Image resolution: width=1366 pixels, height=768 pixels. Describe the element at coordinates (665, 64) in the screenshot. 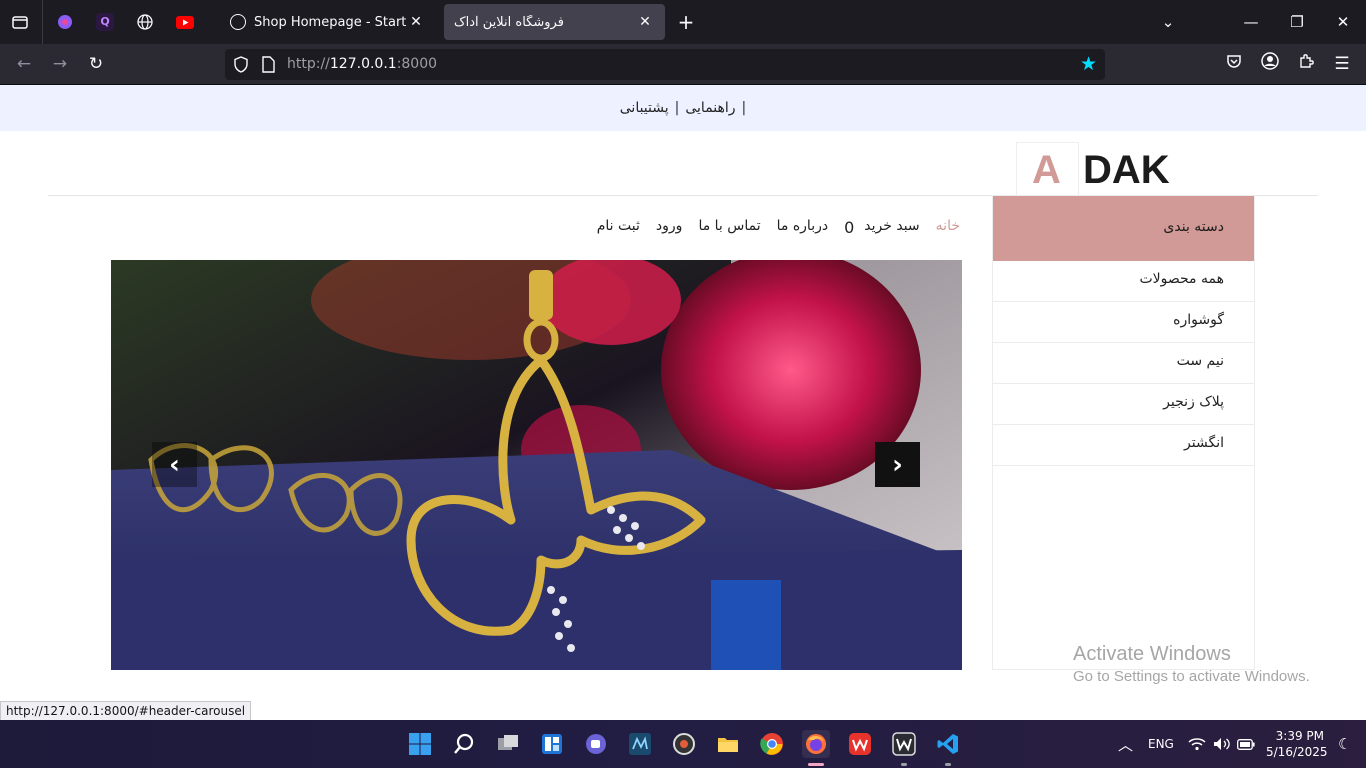

I see `address-bar: http://127.0.0.1:8000 ★` at that location.